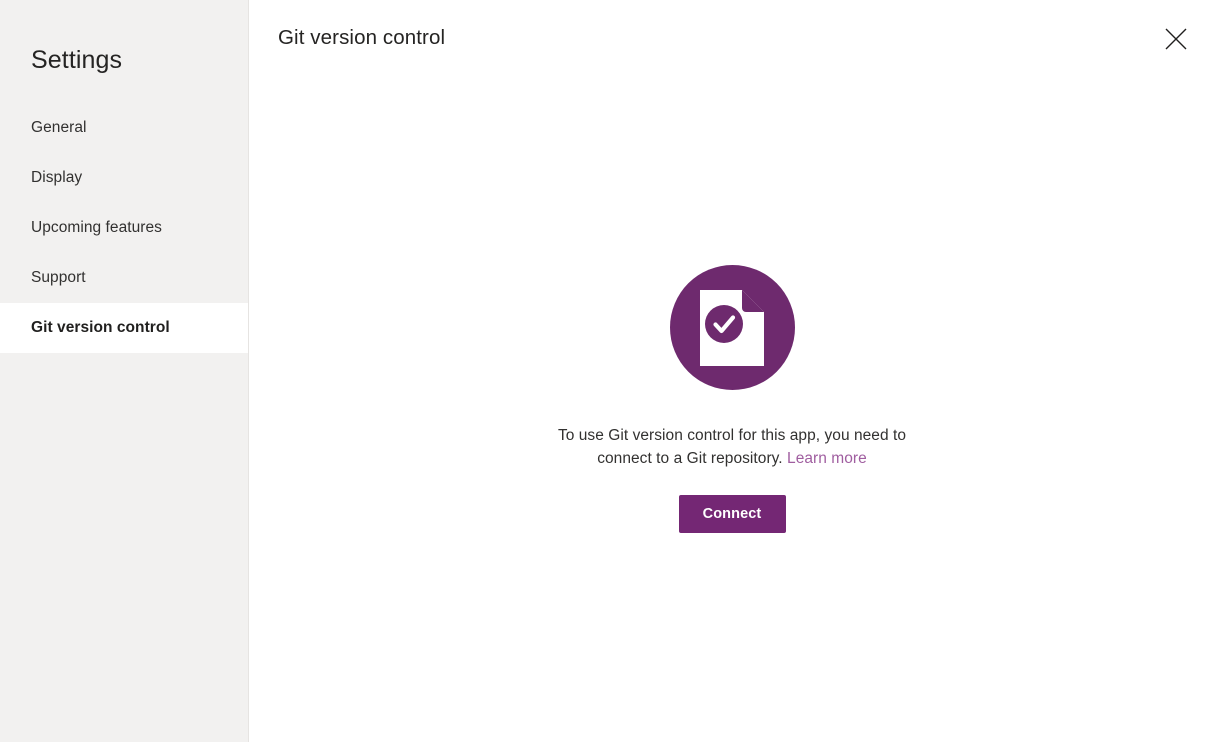  Describe the element at coordinates (124, 178) in the screenshot. I see `sidebar-item-display: Display` at that location.